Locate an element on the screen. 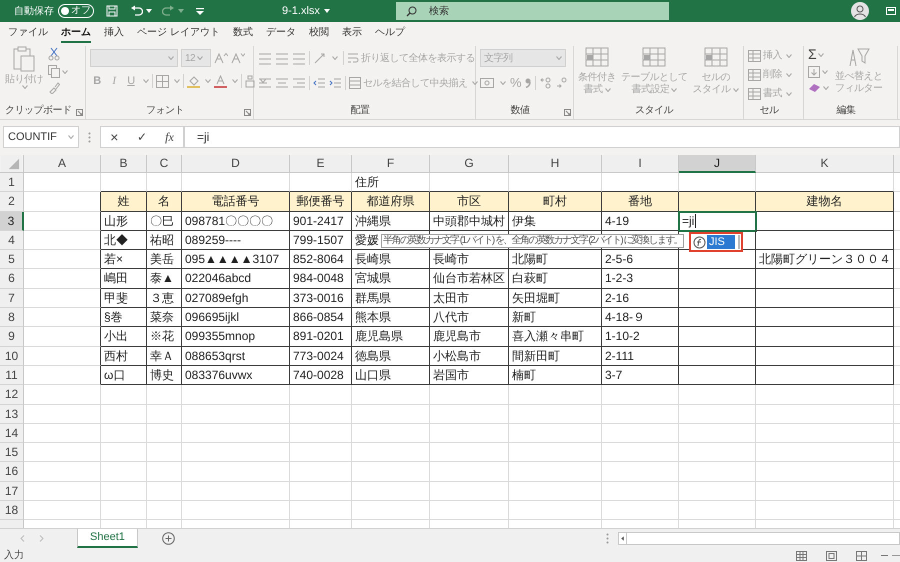 Image resolution: width=900 pixels, height=562 pixels. table-cell: 岩国市 is located at coordinates (469, 376).